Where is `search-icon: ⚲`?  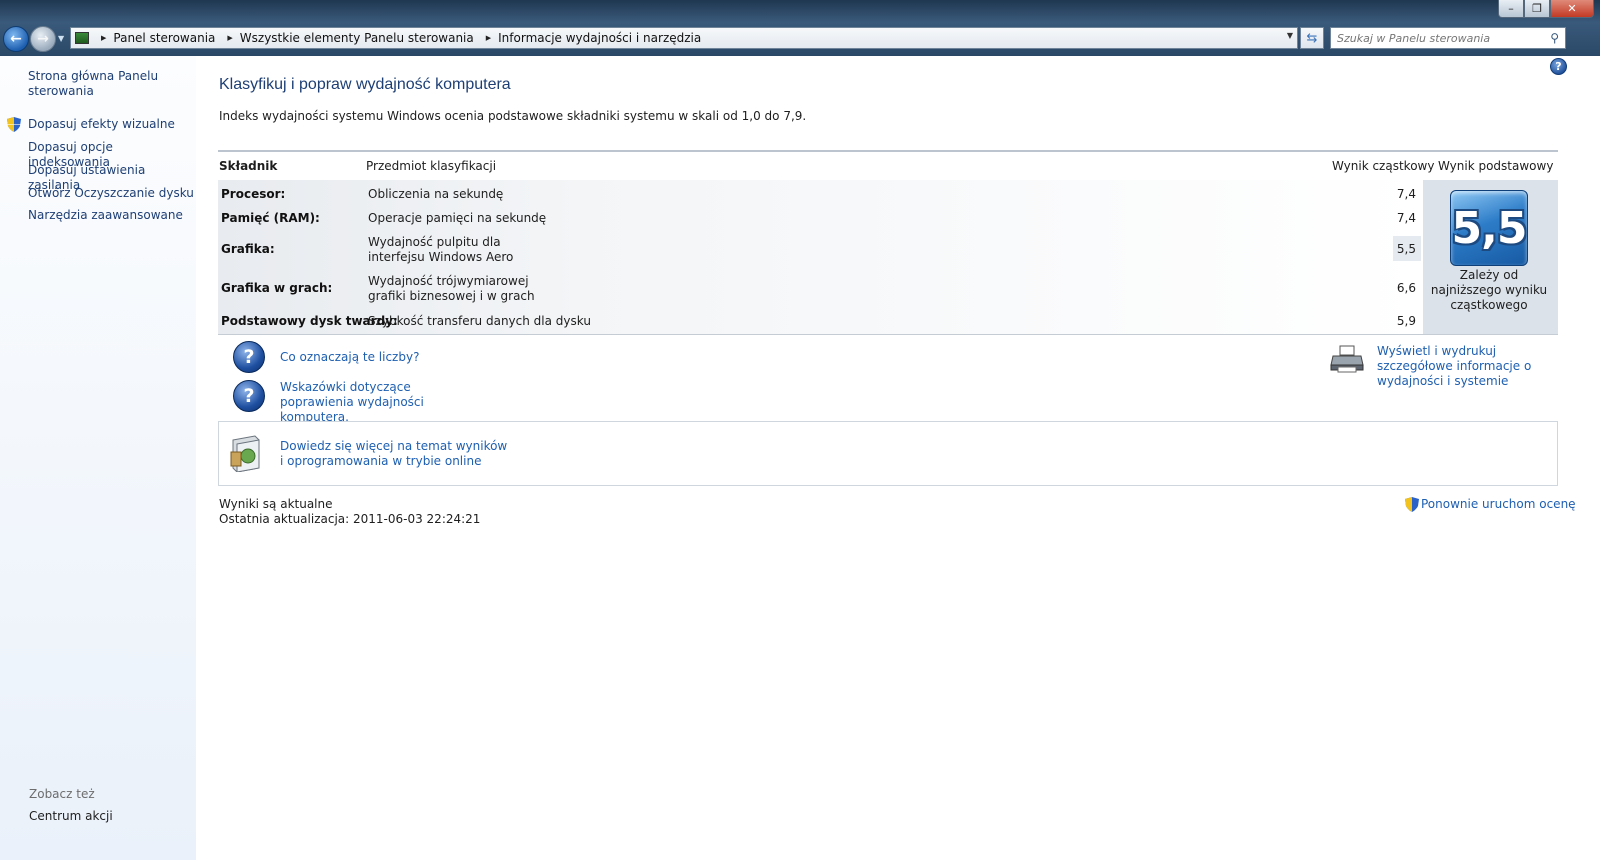
search-icon: ⚲ is located at coordinates (1554, 38).